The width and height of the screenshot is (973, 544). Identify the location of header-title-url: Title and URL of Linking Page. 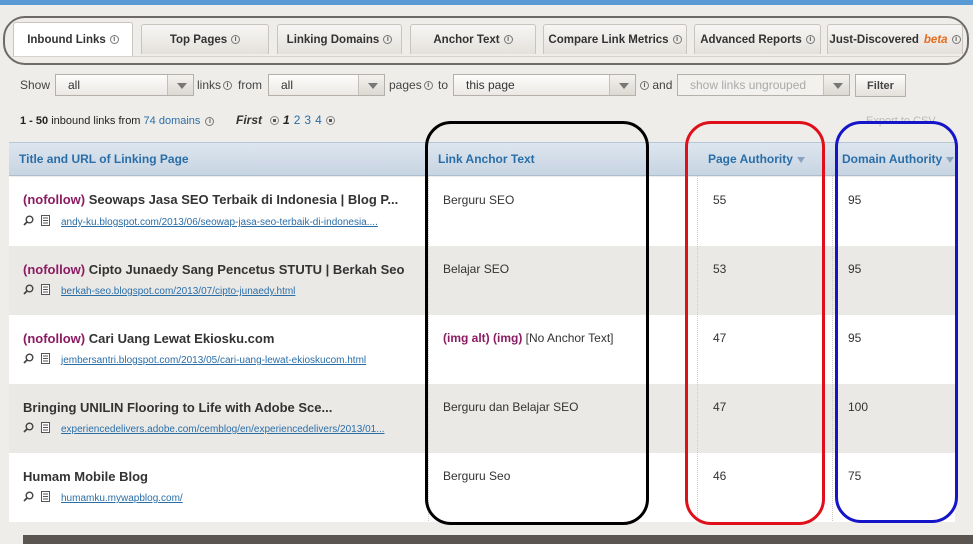
(104, 159).